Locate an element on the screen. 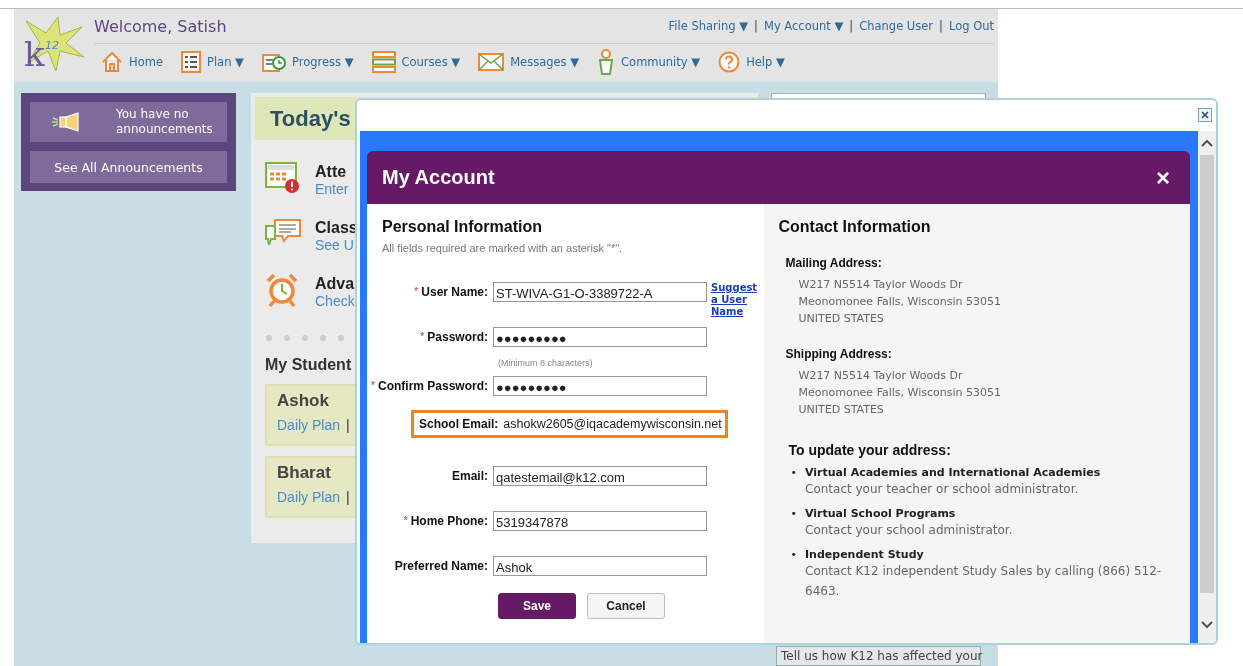  header-link: File Sharing ▼ is located at coordinates (708, 26).